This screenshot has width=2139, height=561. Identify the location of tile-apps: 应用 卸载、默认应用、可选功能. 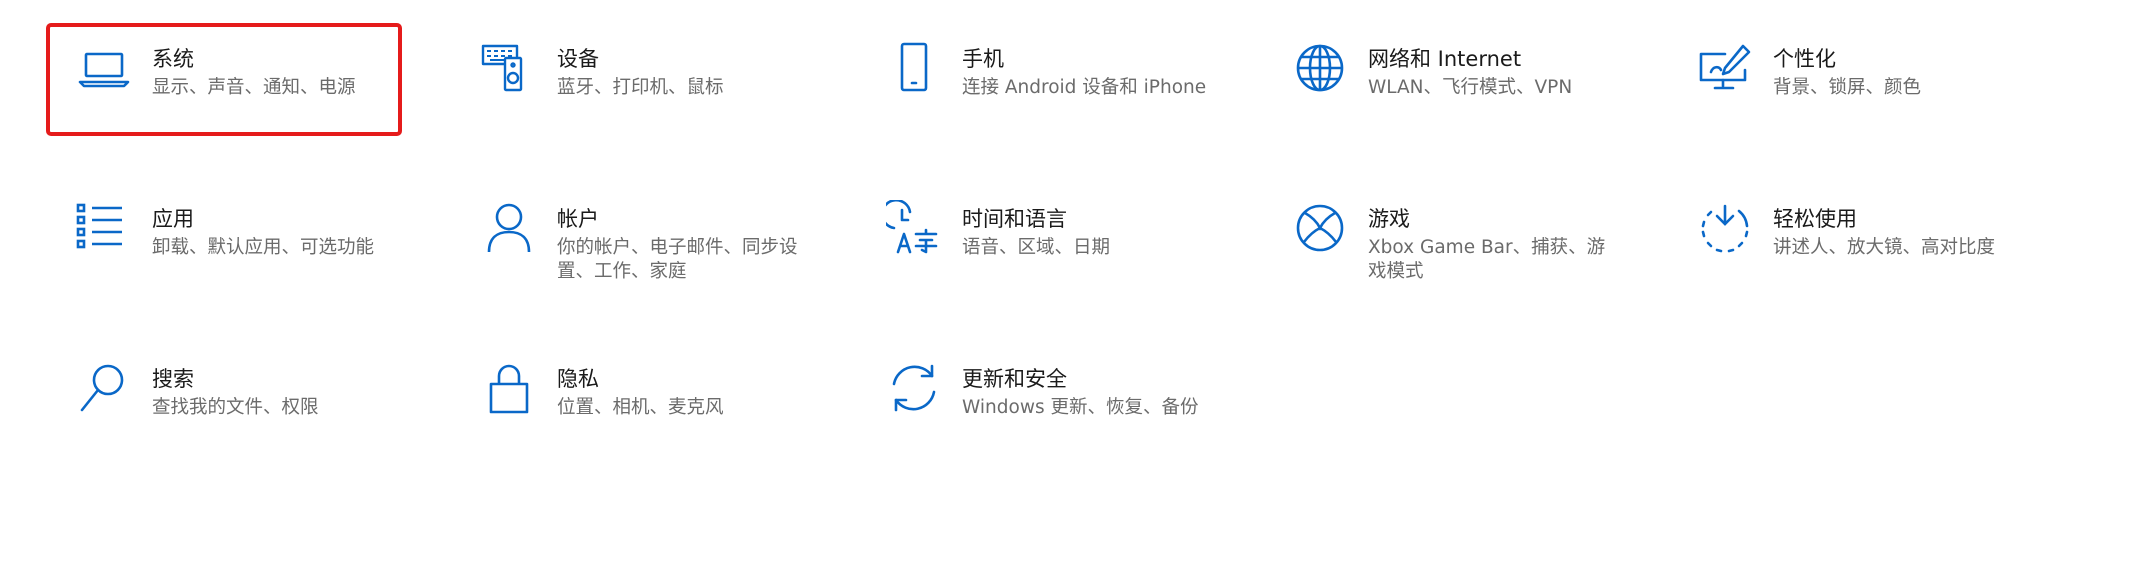
(241, 255).